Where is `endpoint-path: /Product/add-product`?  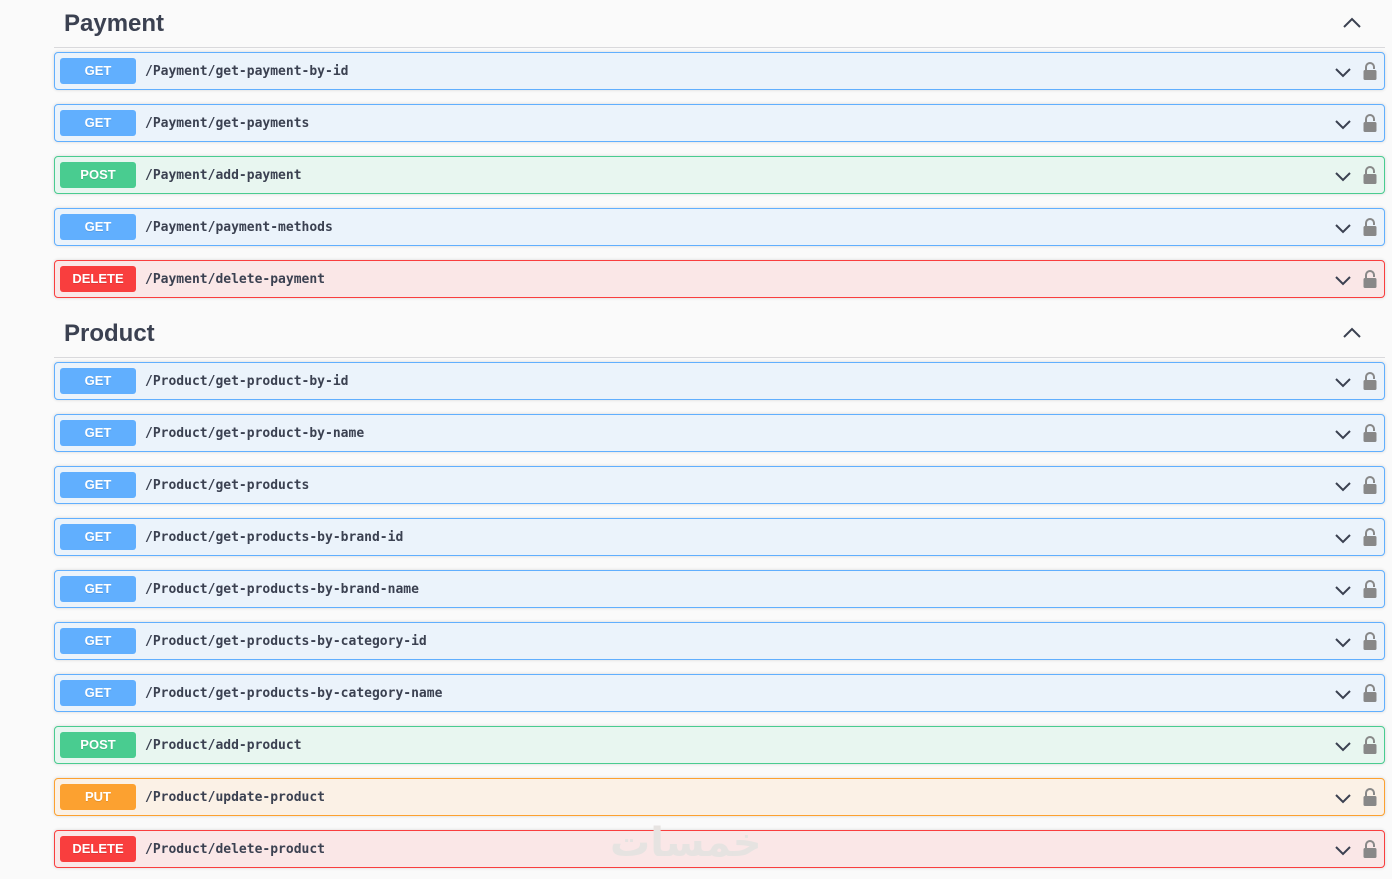 endpoint-path: /Product/add-product is located at coordinates (223, 745).